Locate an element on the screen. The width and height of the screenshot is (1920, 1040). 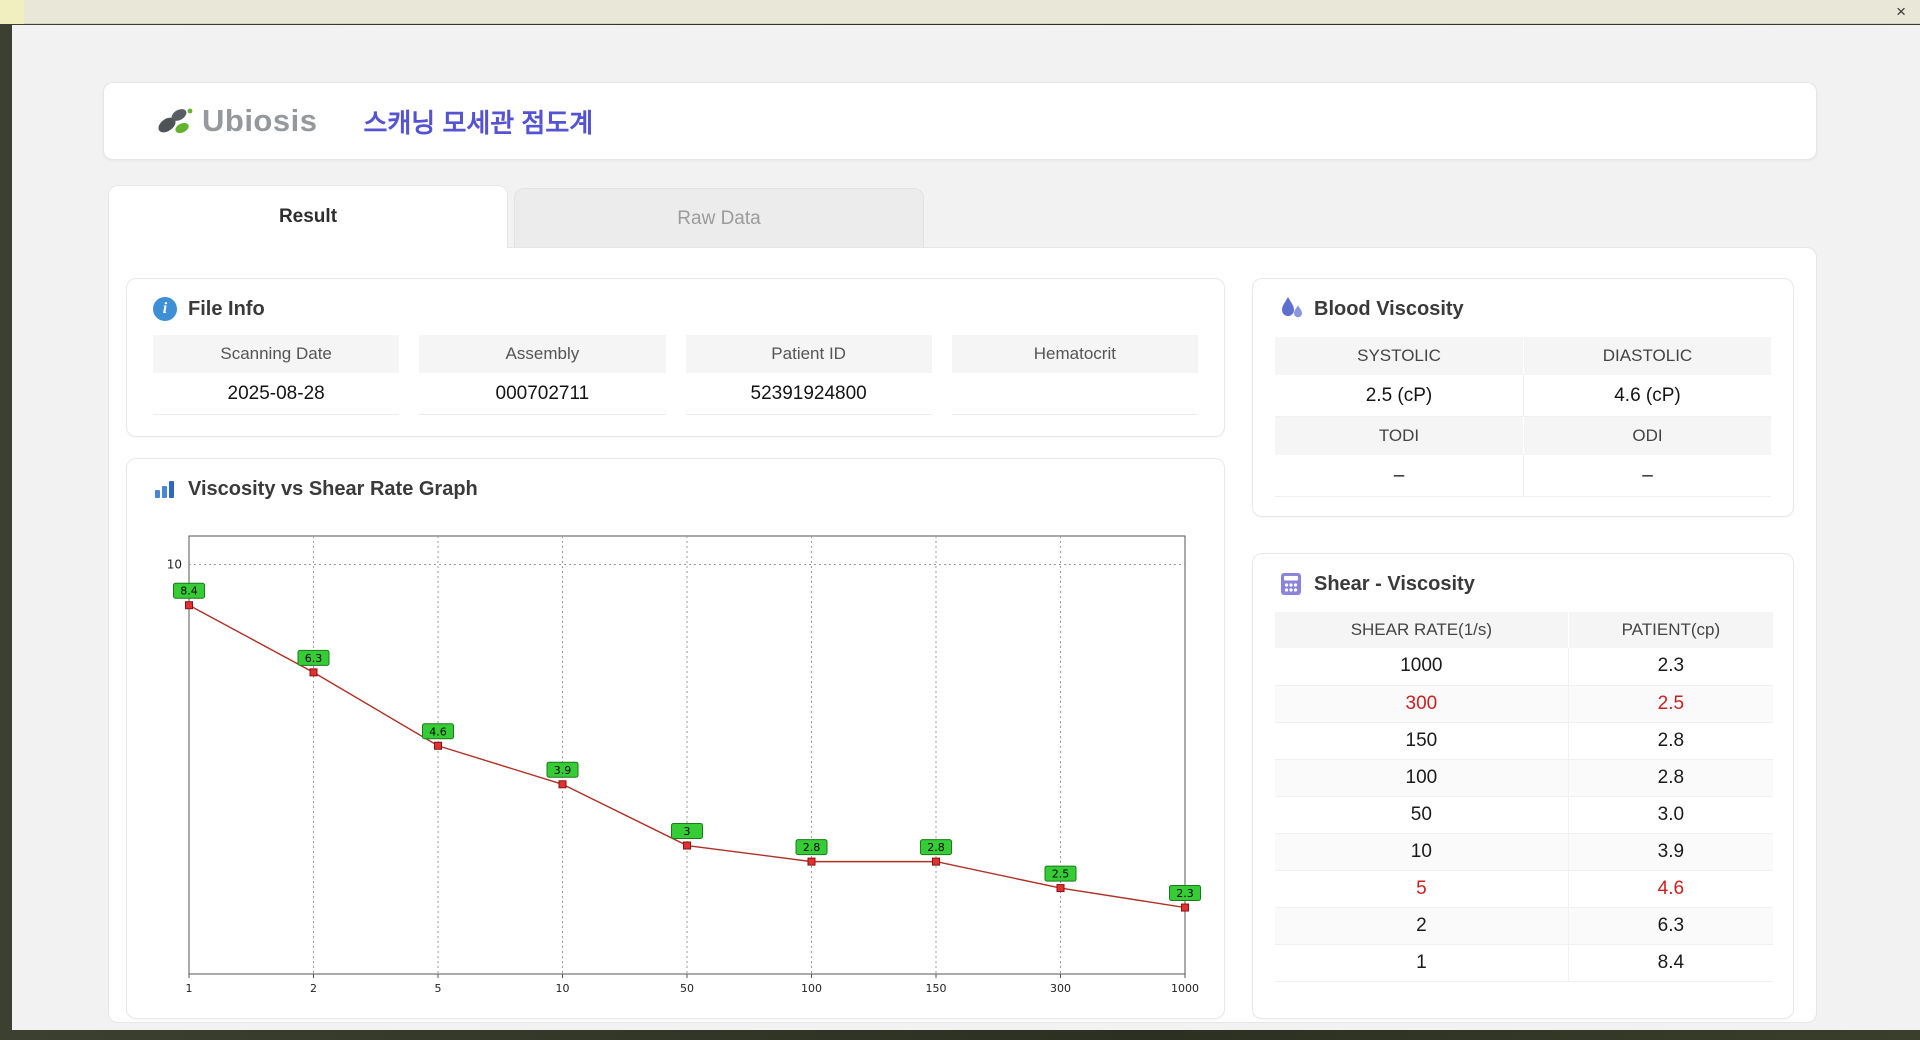
bv-value-cell: 2.5 (cP) is located at coordinates (1399, 396).